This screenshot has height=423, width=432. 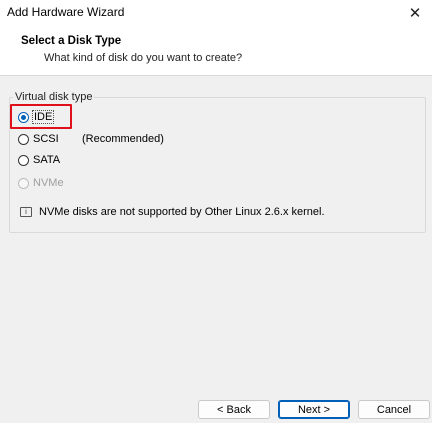 I want to click on next-button: Next >, so click(x=314, y=409).